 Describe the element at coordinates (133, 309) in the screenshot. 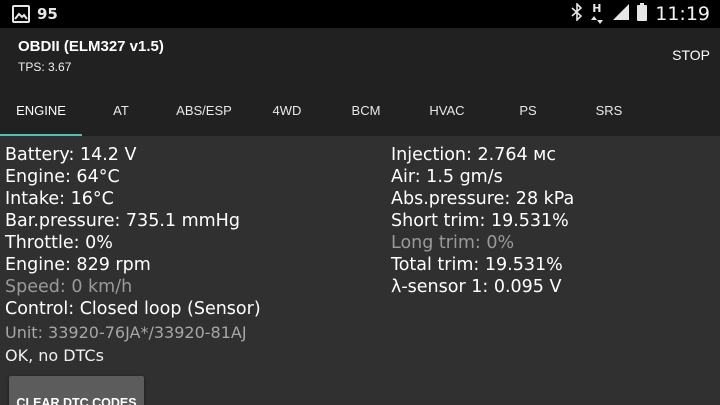

I see `reading-control-mode: Control: Closed loop (Sensor)` at that location.